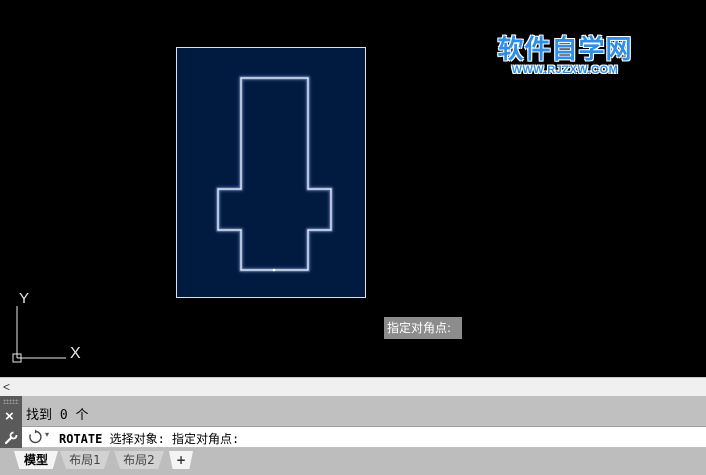 Image resolution: width=706 pixels, height=475 pixels. I want to click on command-prompt: 选择对象: 指定对角点:, so click(171, 439).